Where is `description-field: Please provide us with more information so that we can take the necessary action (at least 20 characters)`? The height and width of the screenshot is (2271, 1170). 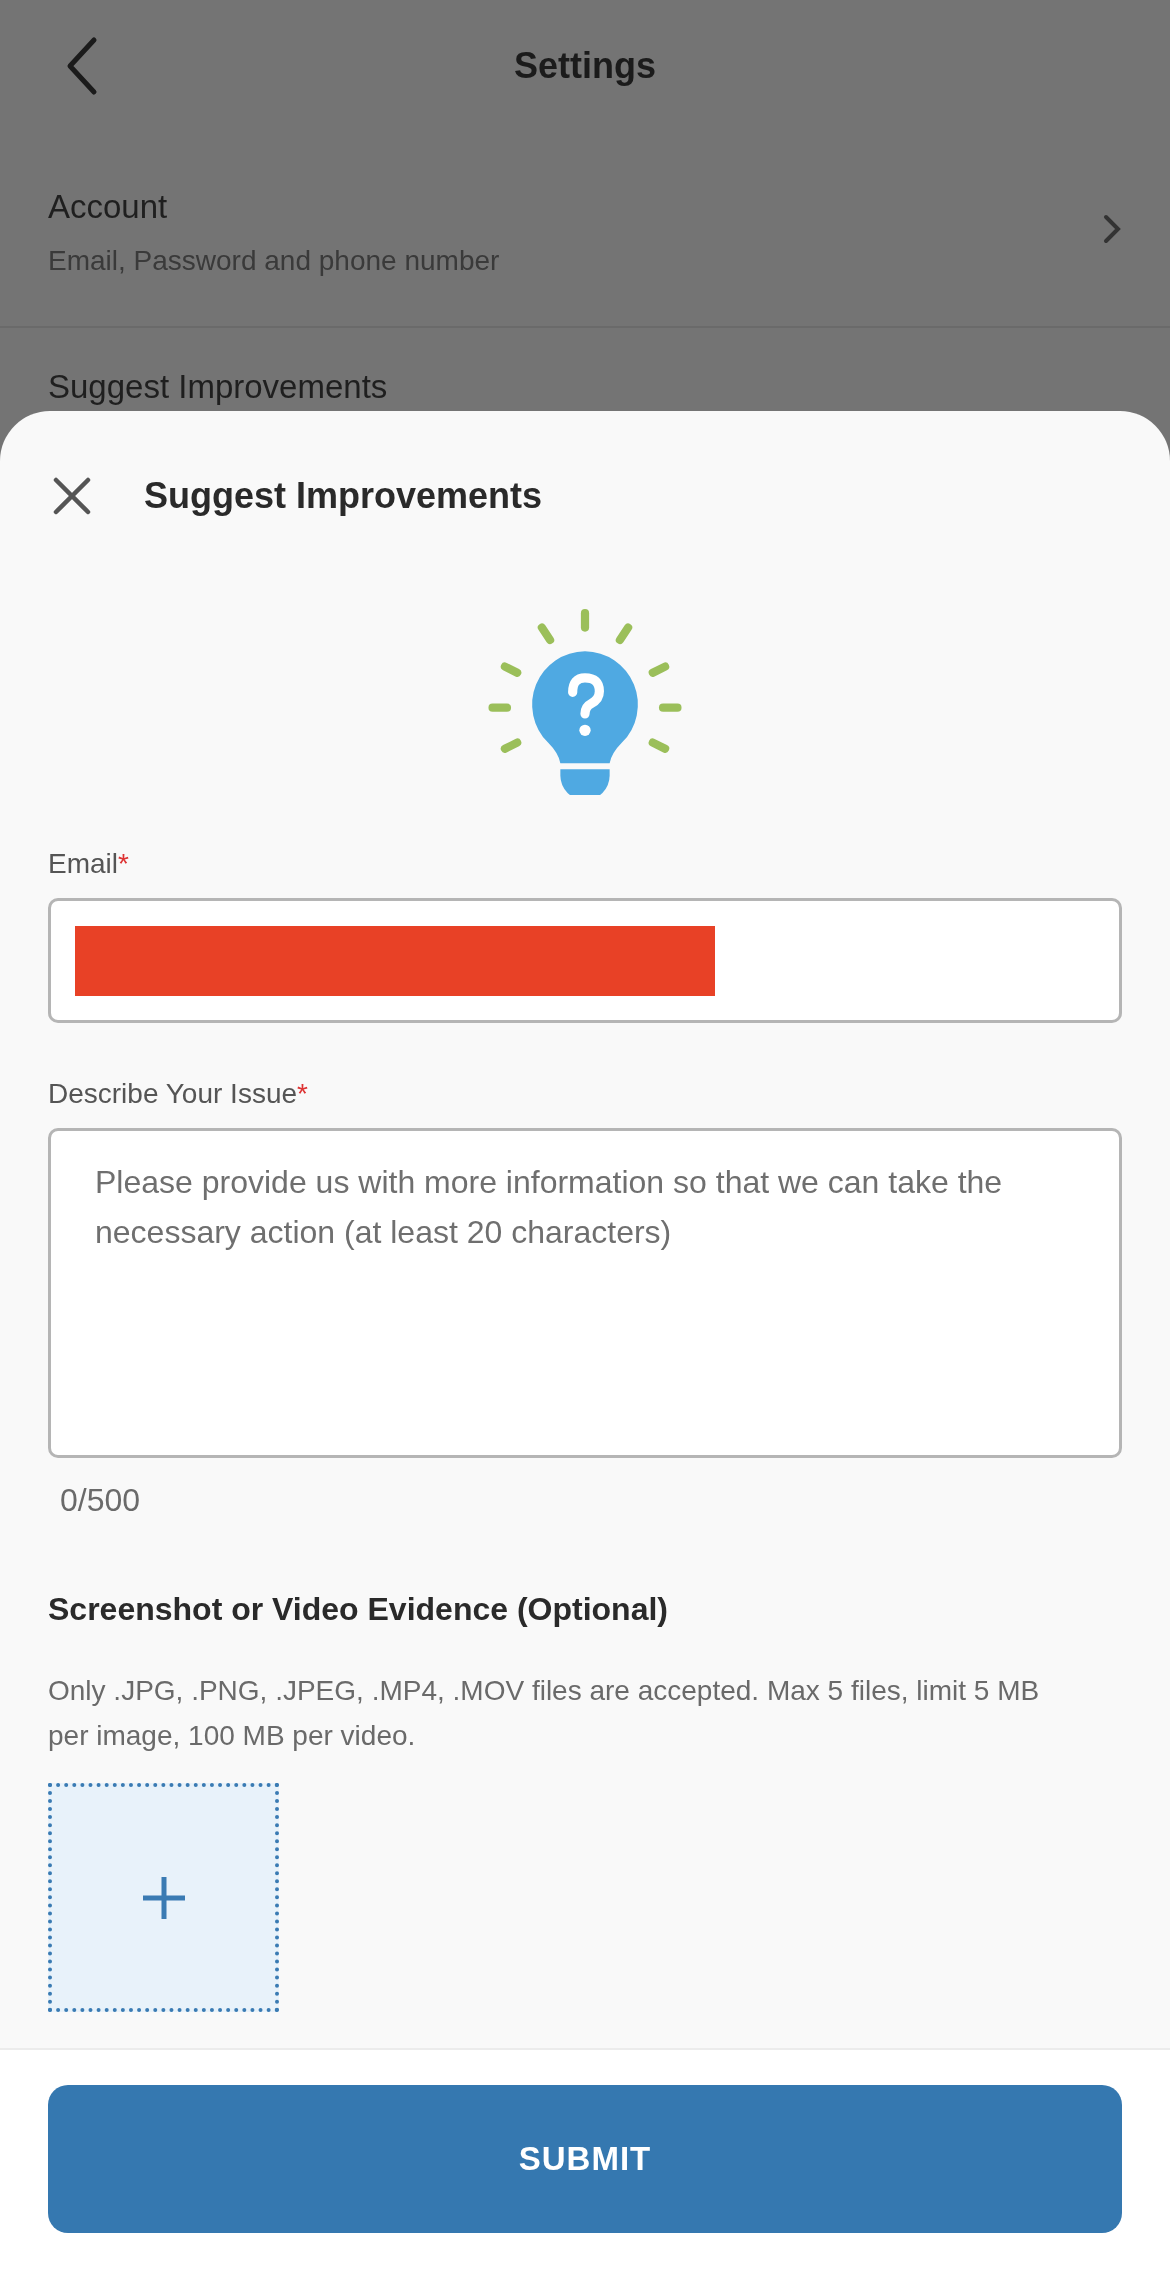 description-field: Please provide us with more information so that we can take the necessary action (at least 20 characters) is located at coordinates (585, 1293).